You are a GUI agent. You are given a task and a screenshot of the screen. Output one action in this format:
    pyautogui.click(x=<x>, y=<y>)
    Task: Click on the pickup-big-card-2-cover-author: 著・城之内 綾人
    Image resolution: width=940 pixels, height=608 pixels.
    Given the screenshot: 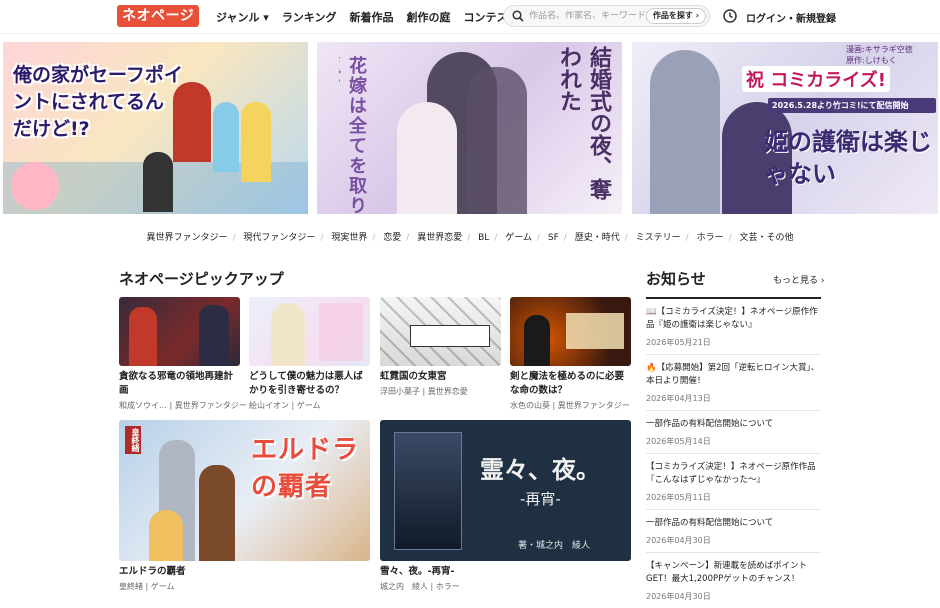 What is the action you would take?
    pyautogui.click(x=554, y=546)
    